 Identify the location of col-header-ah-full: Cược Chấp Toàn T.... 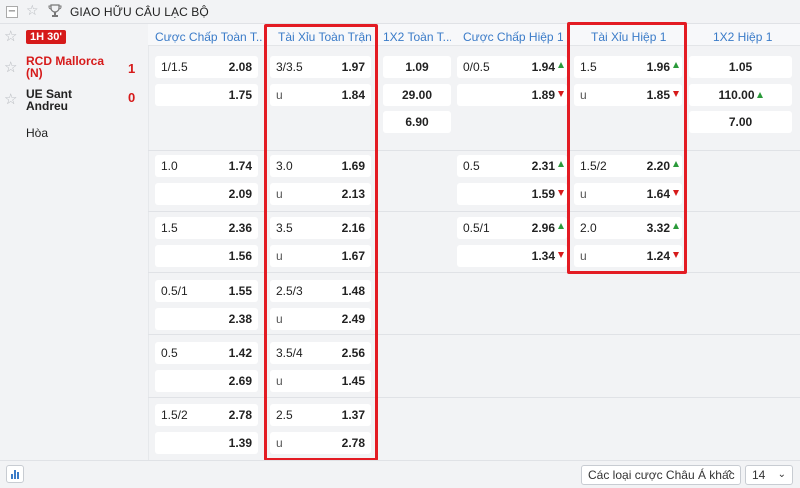
(209, 37).